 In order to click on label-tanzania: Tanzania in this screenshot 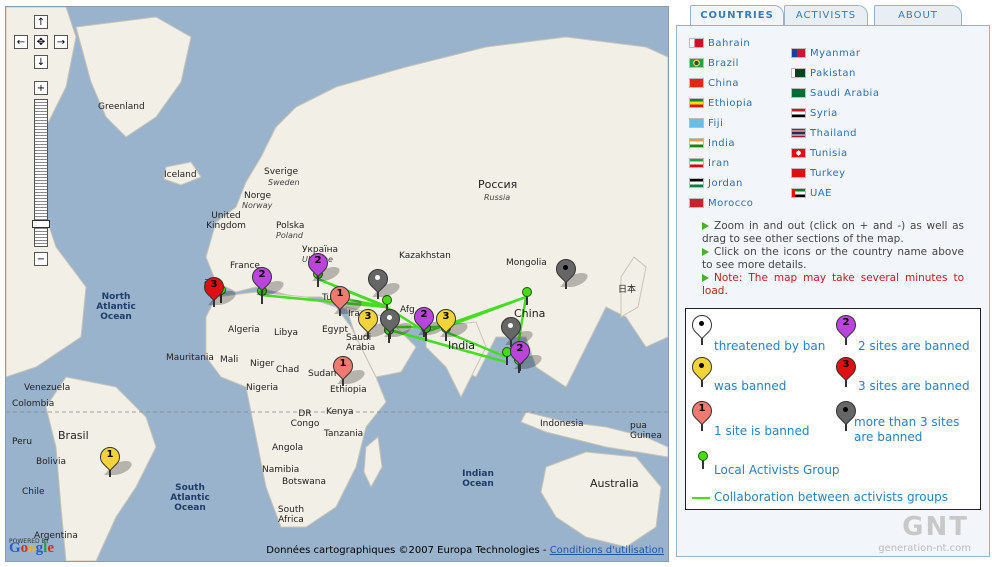, I will do `click(344, 434)`.